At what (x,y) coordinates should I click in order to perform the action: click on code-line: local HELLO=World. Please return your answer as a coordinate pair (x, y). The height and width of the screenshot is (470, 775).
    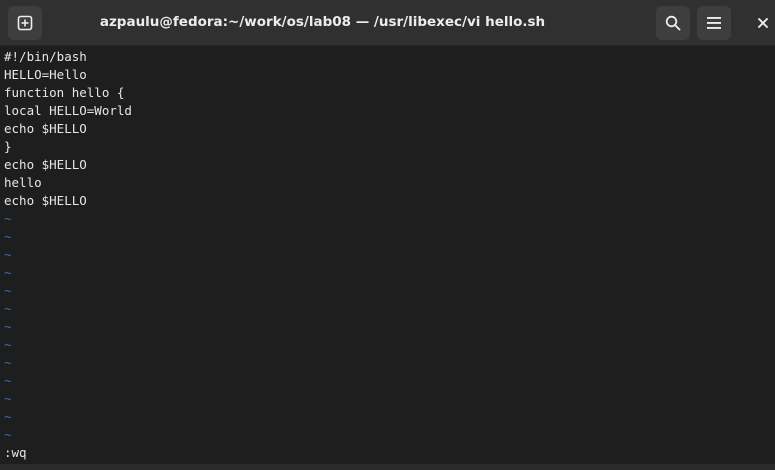
    Looking at the image, I should click on (68, 110).